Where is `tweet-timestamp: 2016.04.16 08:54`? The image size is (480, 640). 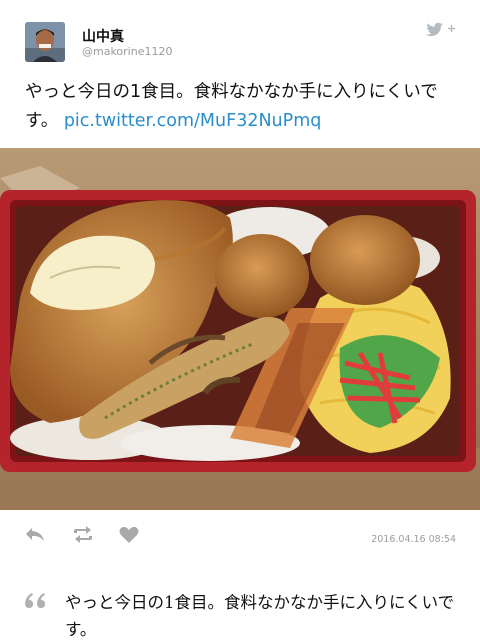 tweet-timestamp: 2016.04.16 08:54 is located at coordinates (413, 539).